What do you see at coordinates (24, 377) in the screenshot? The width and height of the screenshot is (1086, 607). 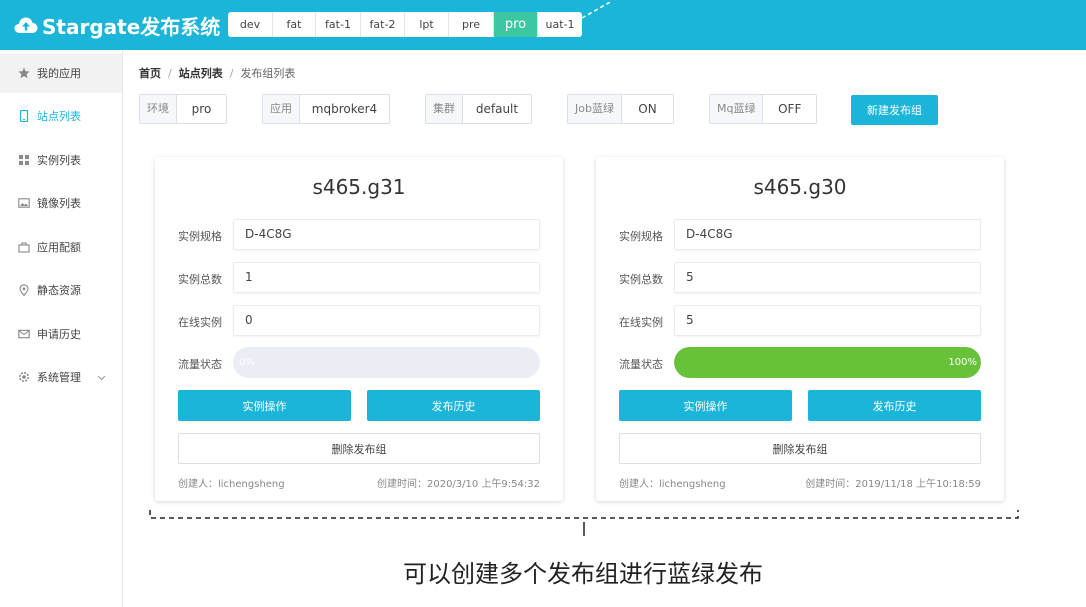 I see `gear-icon` at bounding box center [24, 377].